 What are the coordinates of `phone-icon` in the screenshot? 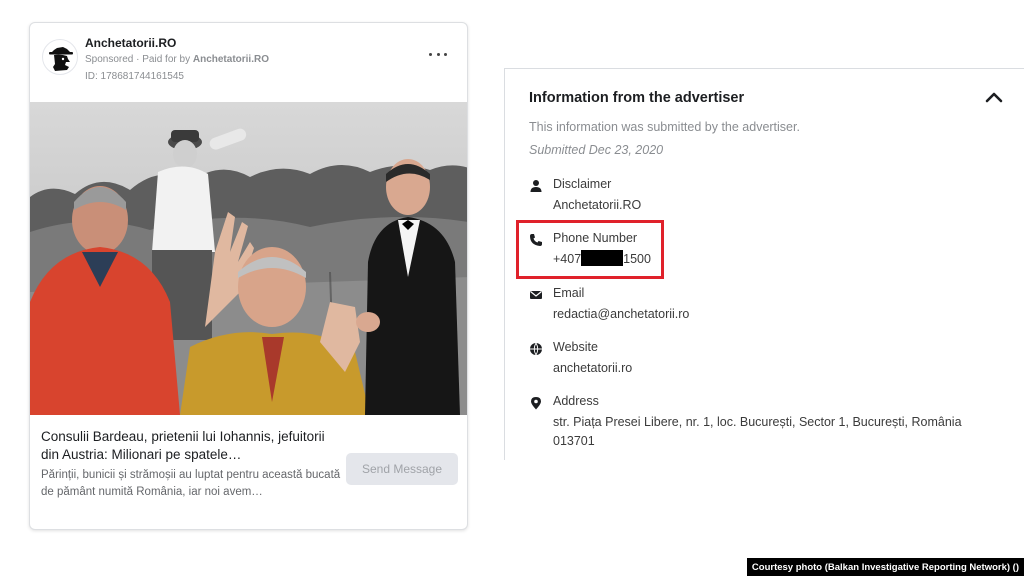 It's located at (536, 240).